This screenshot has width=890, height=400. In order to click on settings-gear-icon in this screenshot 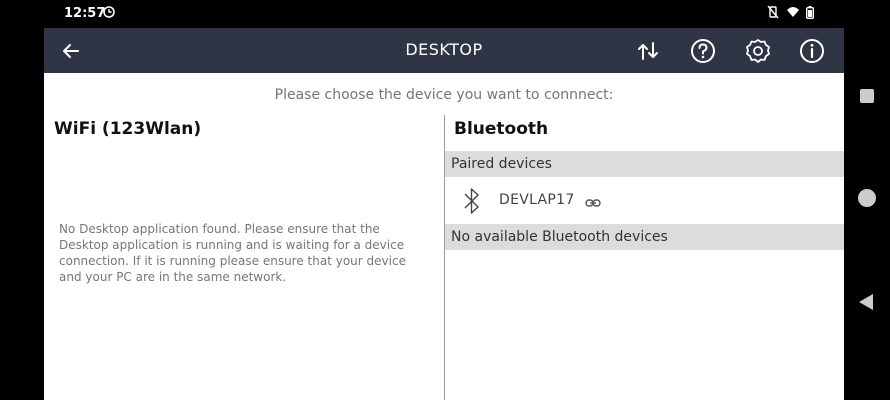, I will do `click(758, 51)`.